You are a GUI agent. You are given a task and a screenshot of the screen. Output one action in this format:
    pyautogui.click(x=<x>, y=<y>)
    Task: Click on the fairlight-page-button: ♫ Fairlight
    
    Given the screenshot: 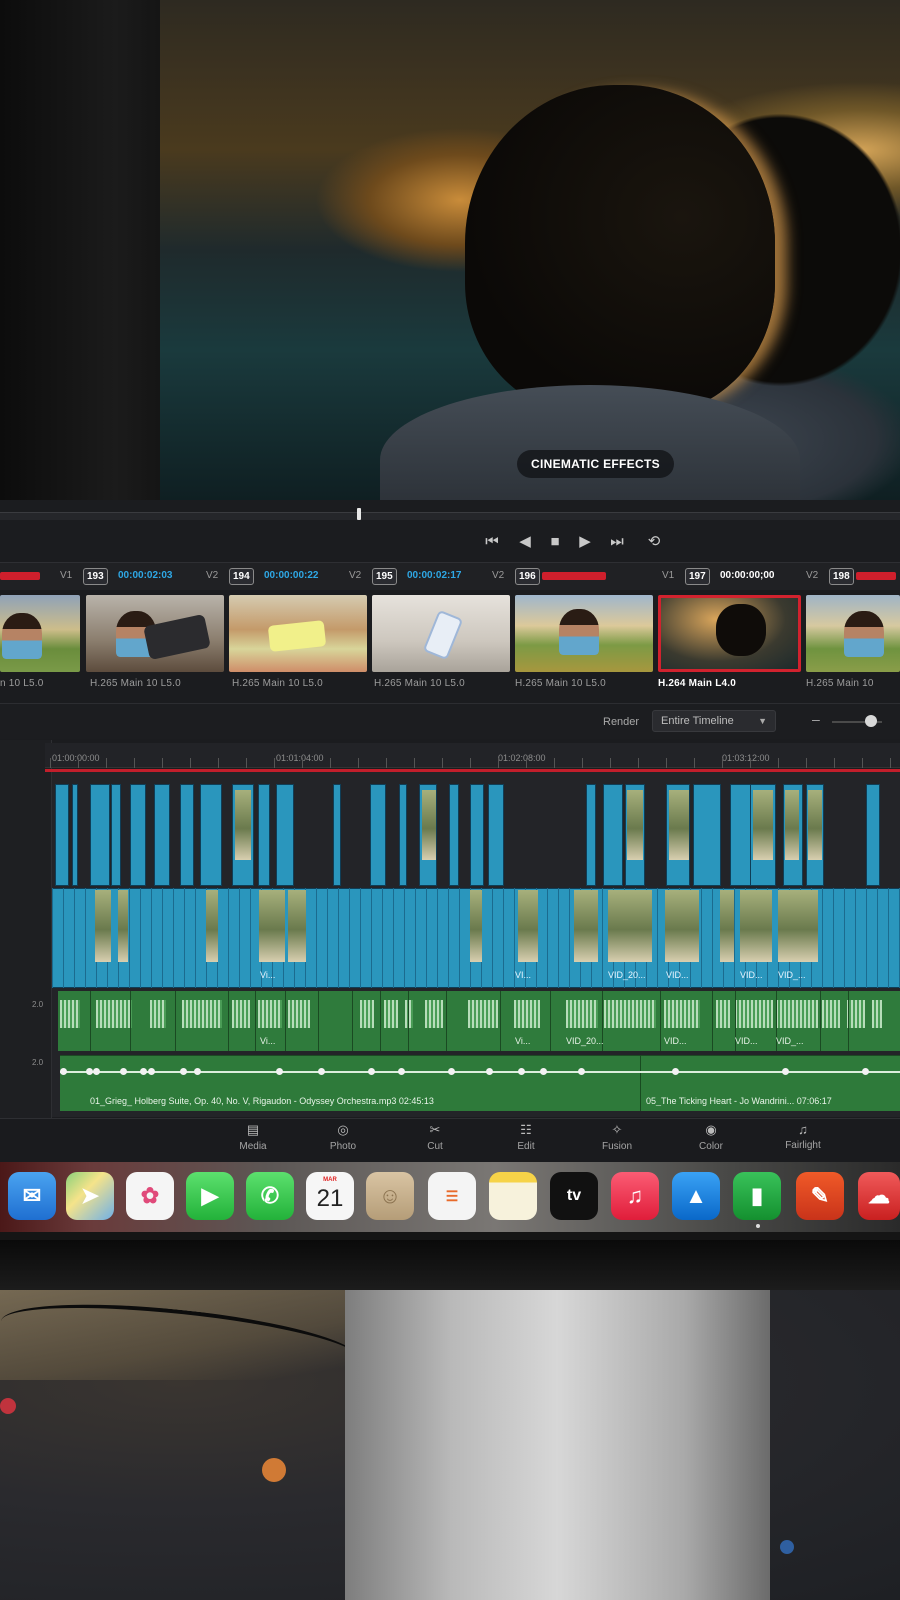 What is the action you would take?
    pyautogui.click(x=803, y=1136)
    